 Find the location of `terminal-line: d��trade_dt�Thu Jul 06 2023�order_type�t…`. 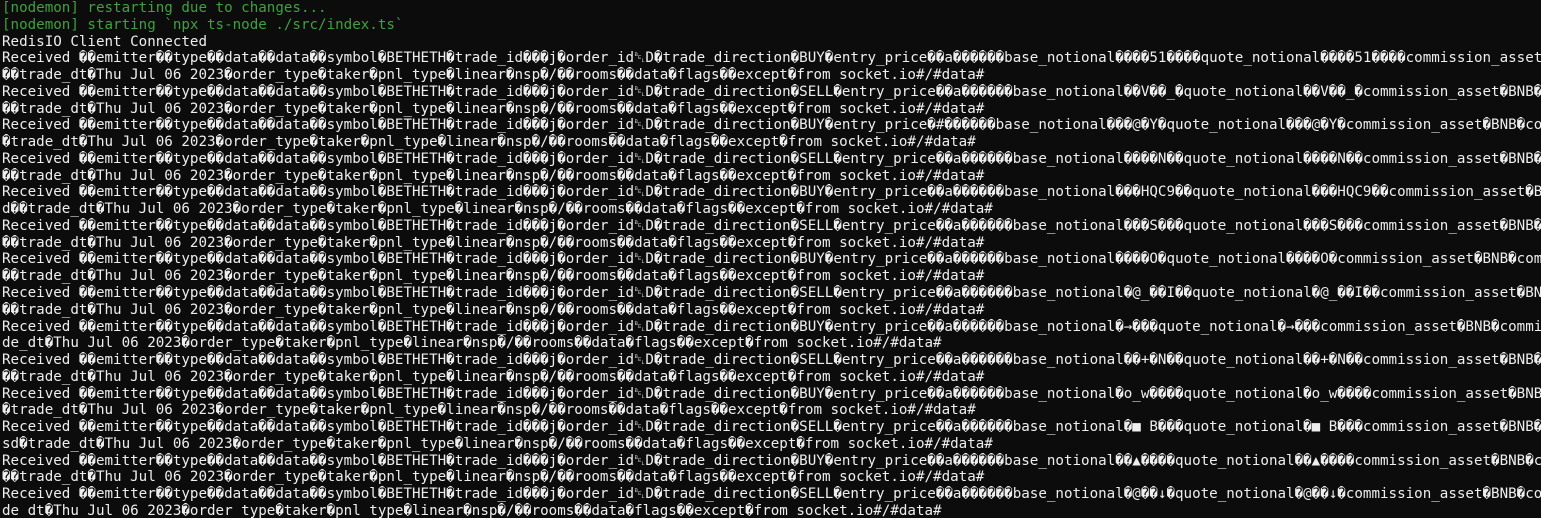

terminal-line: d��trade_dt�Thu Jul 06 2023�order_type�t… is located at coordinates (497, 209).